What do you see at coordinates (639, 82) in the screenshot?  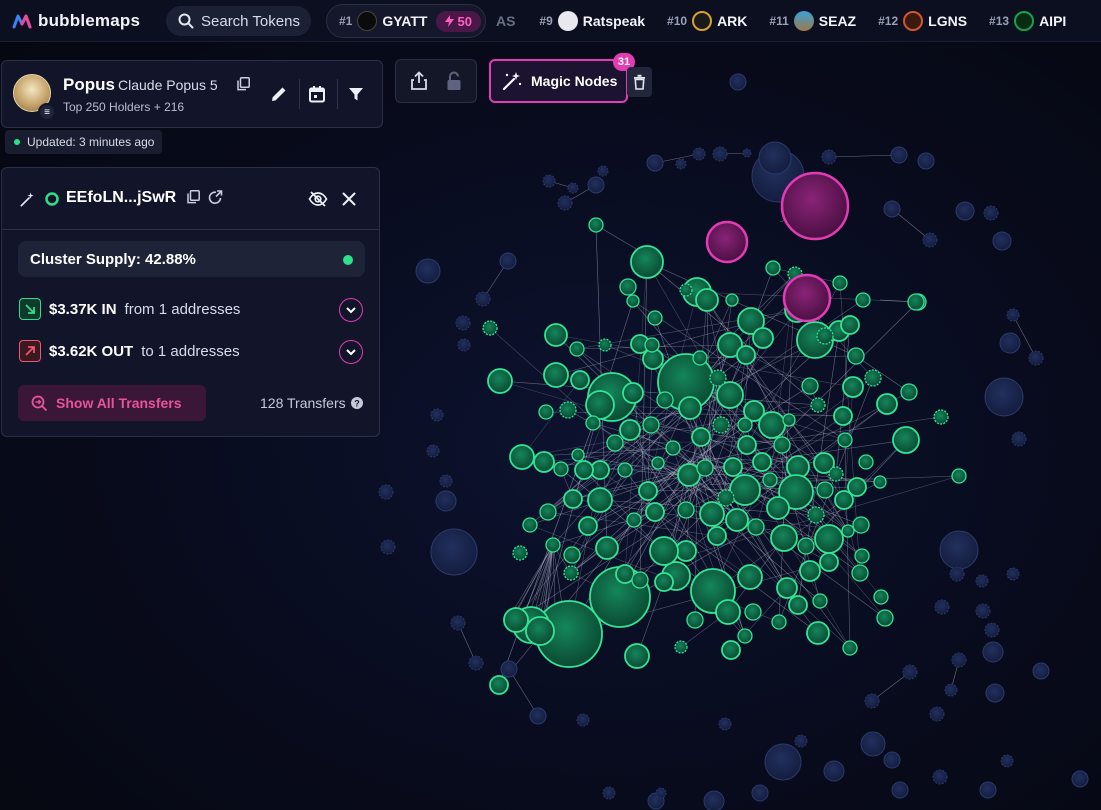 I see `clear-magic-nodes-button` at bounding box center [639, 82].